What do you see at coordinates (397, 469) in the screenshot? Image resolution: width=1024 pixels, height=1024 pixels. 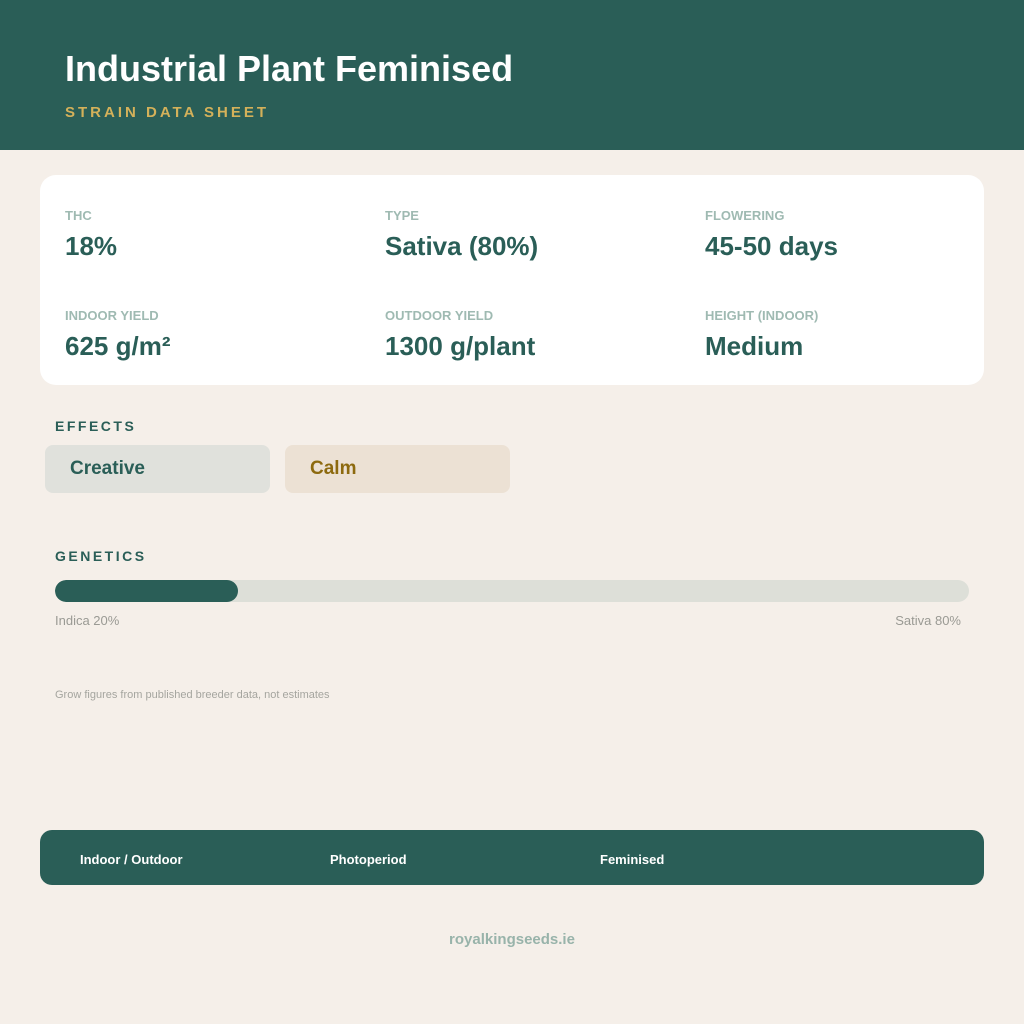 I see `effect-chip-calm: Calm` at bounding box center [397, 469].